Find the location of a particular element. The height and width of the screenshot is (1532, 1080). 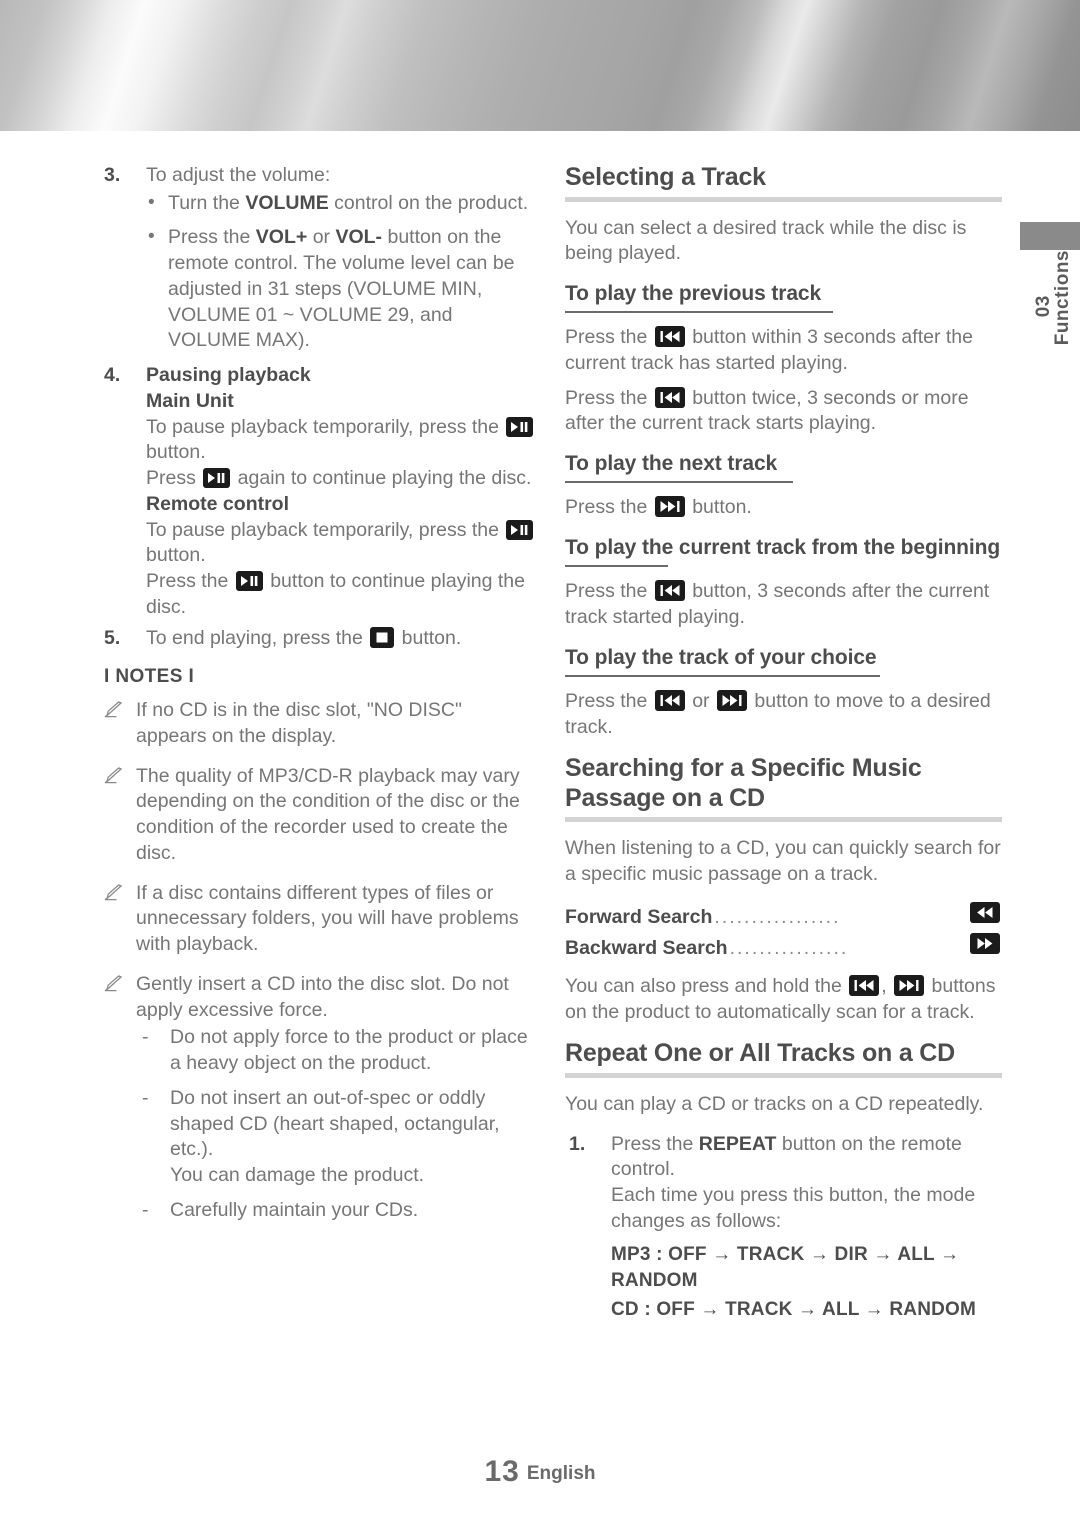

repeat-sequence-cd: CD : OFF → TRACK → ALL → RANDOM is located at coordinates (794, 1309).